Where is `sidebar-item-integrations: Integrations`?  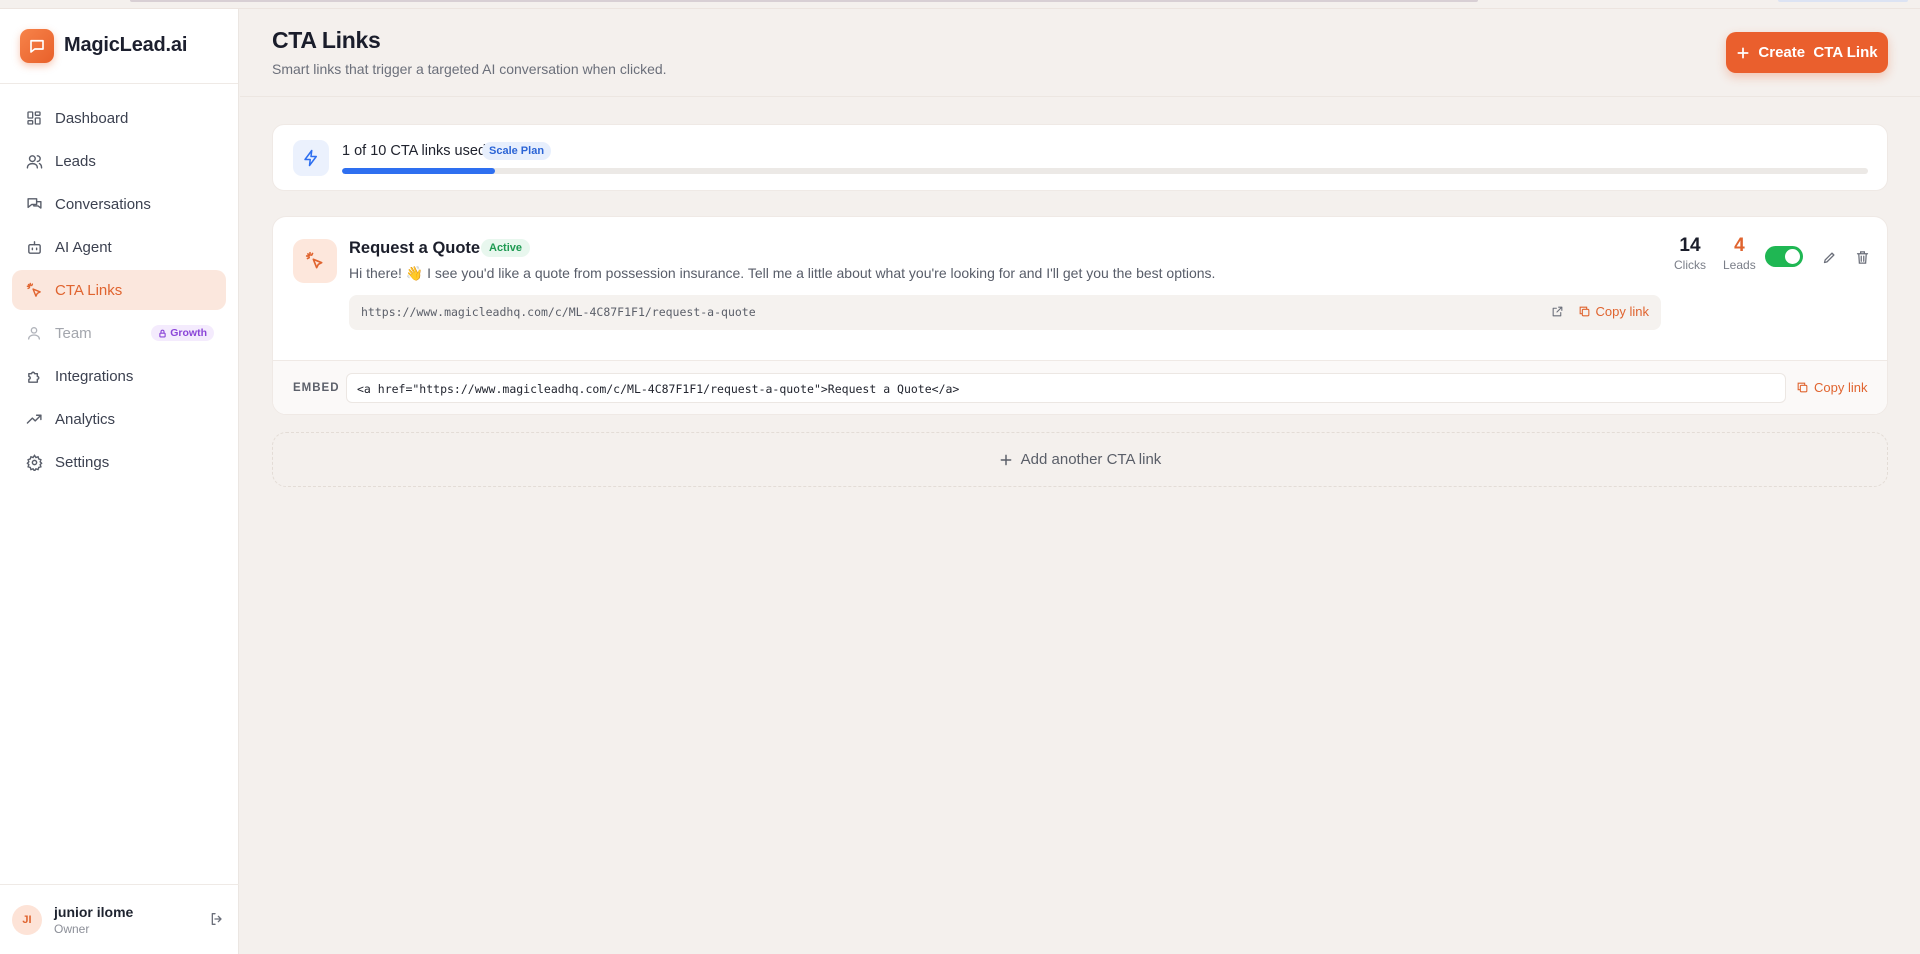
sidebar-item-integrations: Integrations is located at coordinates (119, 376).